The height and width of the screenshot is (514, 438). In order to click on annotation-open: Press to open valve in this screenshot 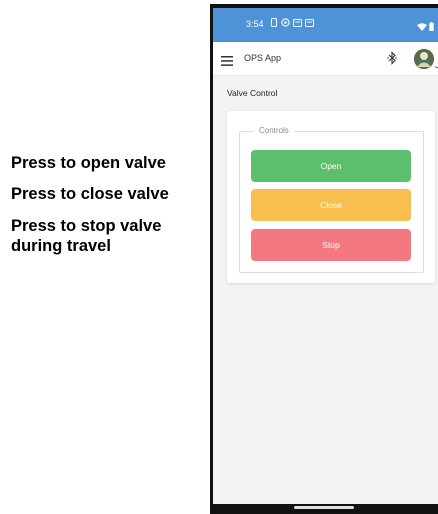, I will do `click(88, 163)`.